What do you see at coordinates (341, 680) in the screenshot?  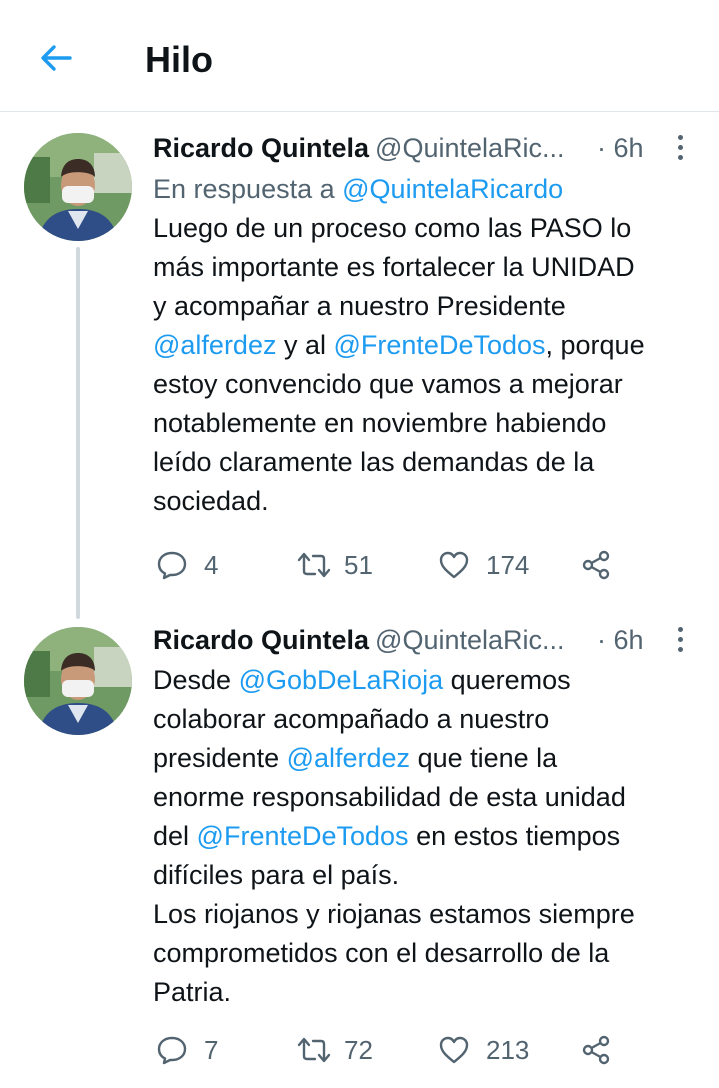 I see `mention-link: @GobDeLaRioja` at bounding box center [341, 680].